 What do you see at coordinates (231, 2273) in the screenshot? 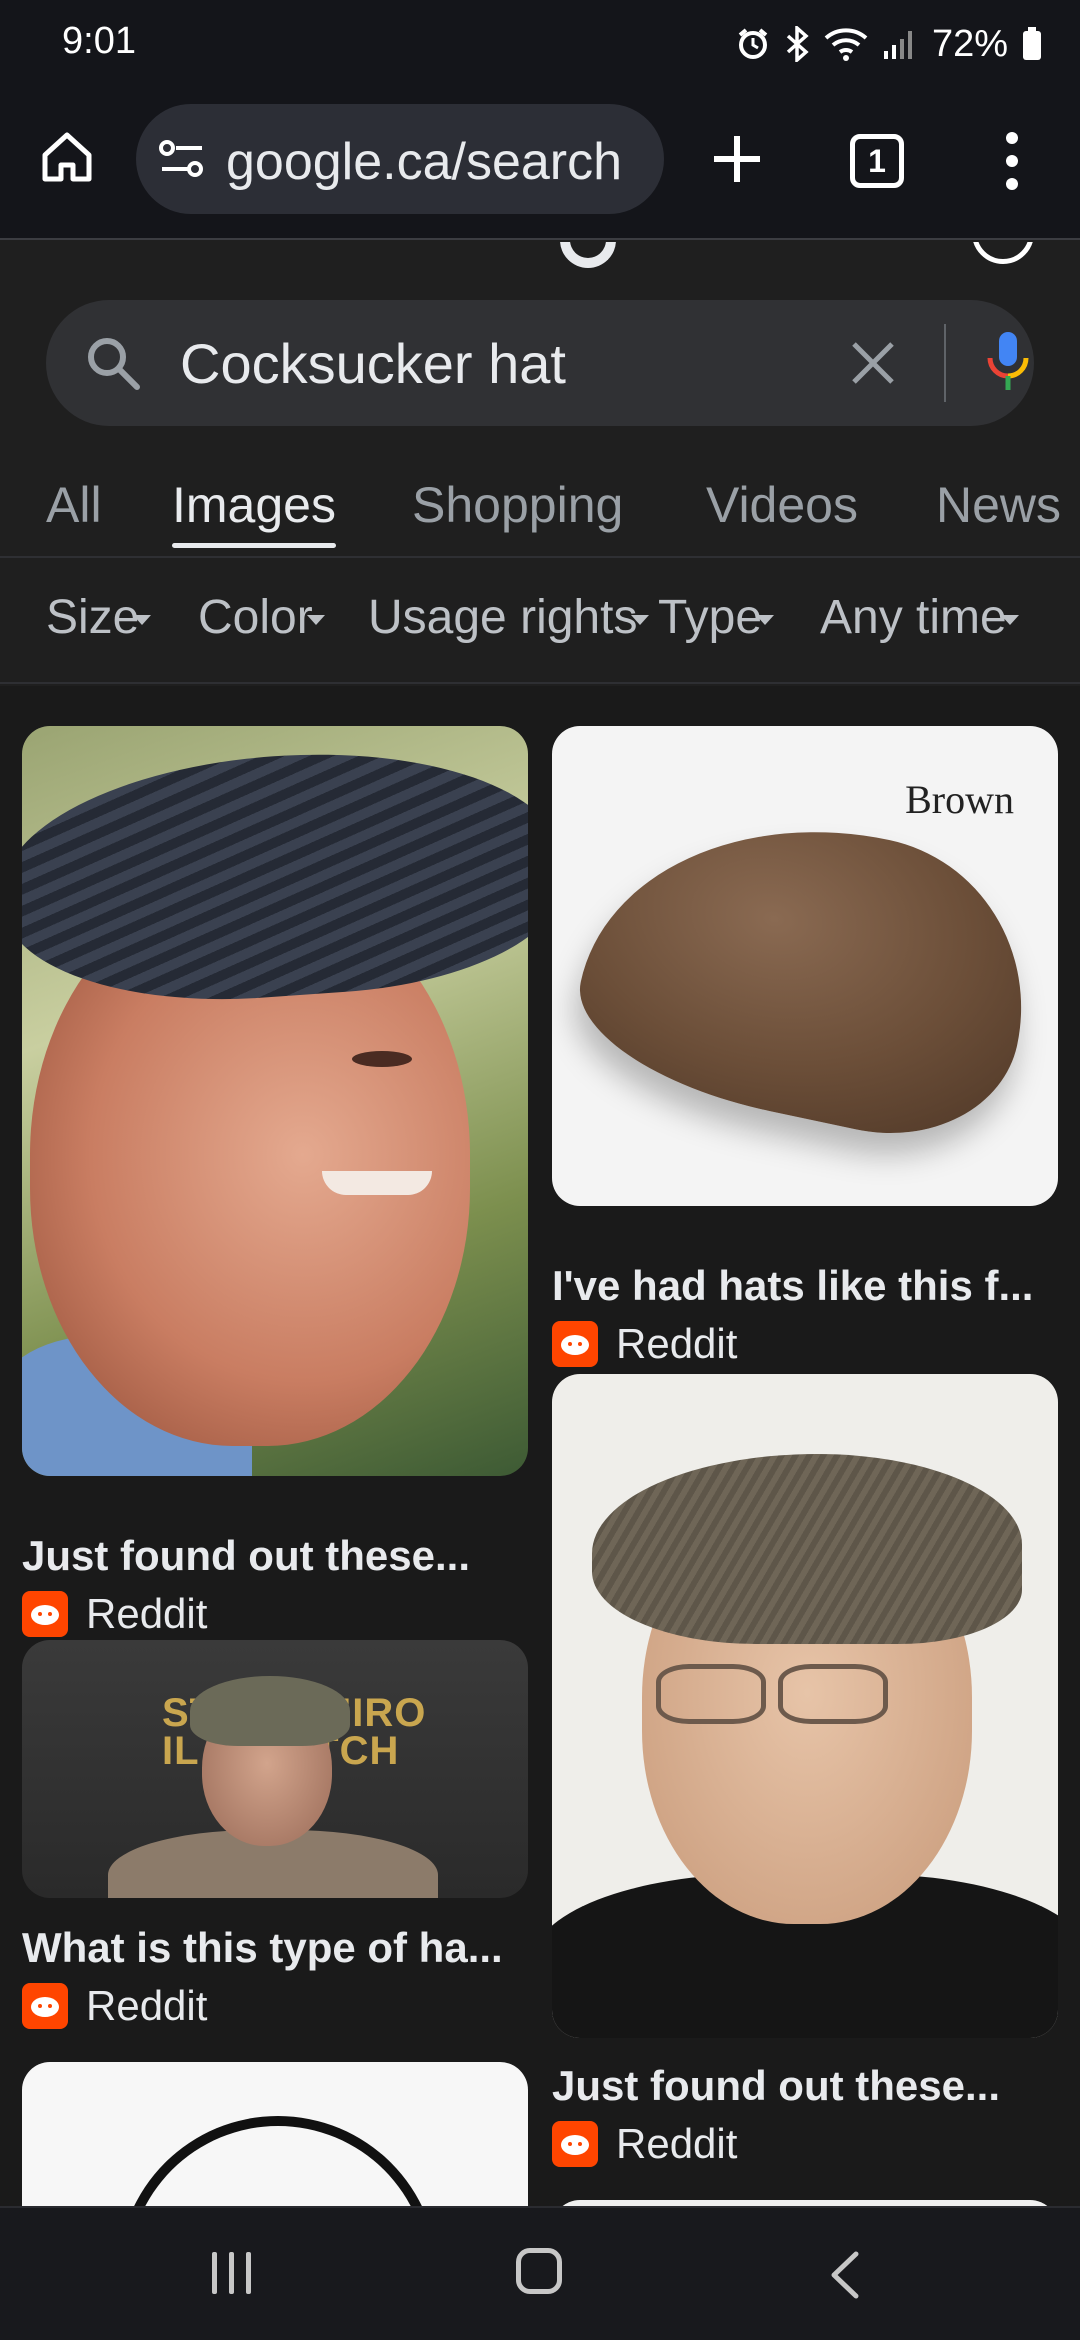
I see `recents-button` at bounding box center [231, 2273].